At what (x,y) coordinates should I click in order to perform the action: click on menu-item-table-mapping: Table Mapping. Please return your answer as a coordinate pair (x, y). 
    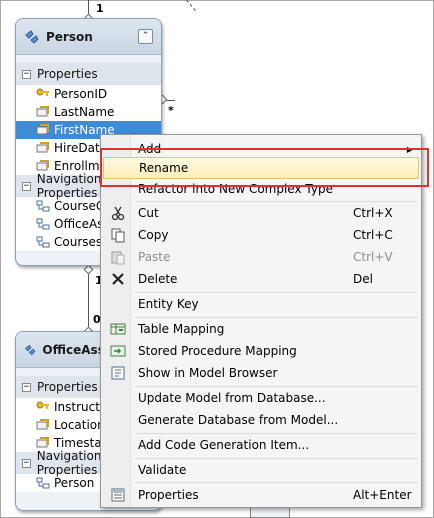
    Looking at the image, I should click on (261, 329).